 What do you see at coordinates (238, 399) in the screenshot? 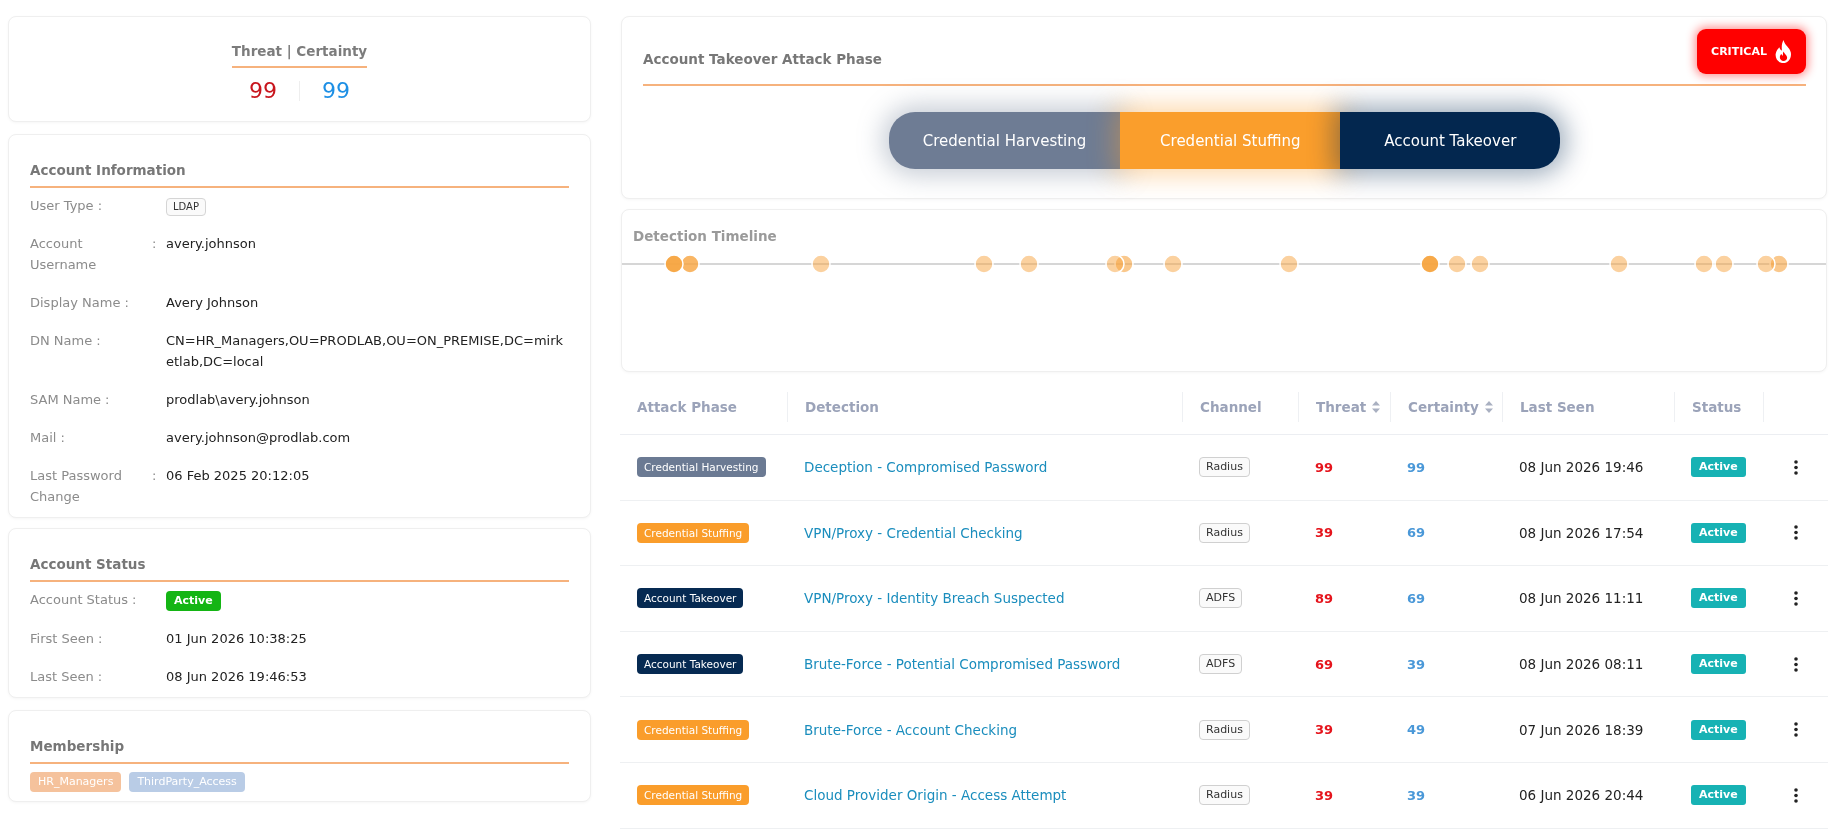
I see `field-value: prodlab\avery.johnson` at bounding box center [238, 399].